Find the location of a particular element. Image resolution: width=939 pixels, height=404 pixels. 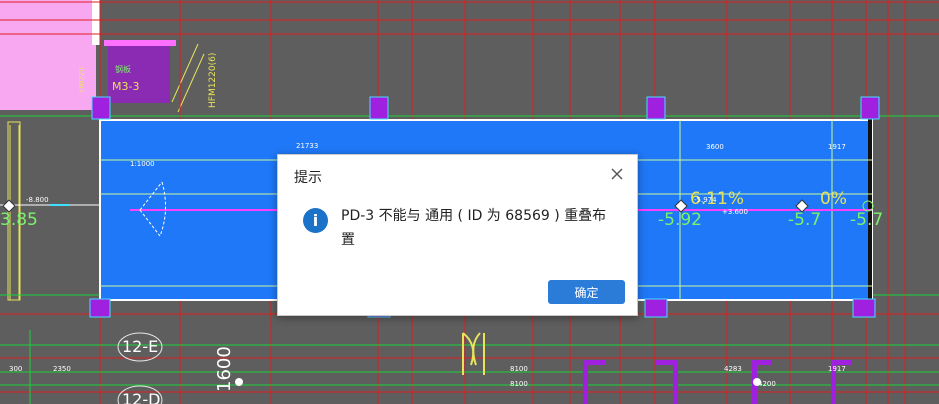

small-label: -5.974 is located at coordinates (705, 200).